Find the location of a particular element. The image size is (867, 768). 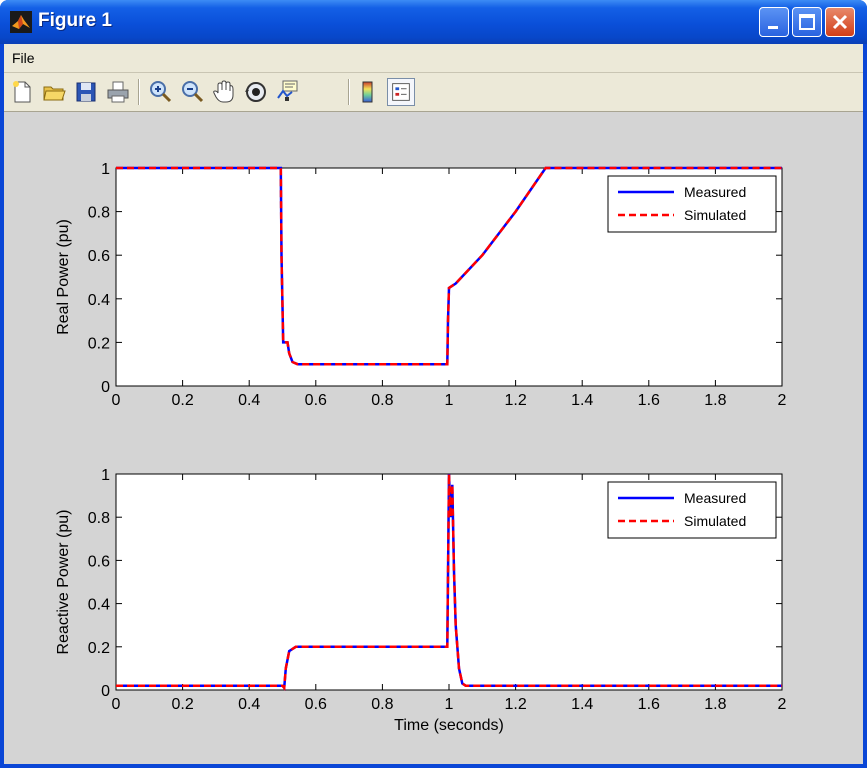

maximize-icon is located at coordinates (807, 22).